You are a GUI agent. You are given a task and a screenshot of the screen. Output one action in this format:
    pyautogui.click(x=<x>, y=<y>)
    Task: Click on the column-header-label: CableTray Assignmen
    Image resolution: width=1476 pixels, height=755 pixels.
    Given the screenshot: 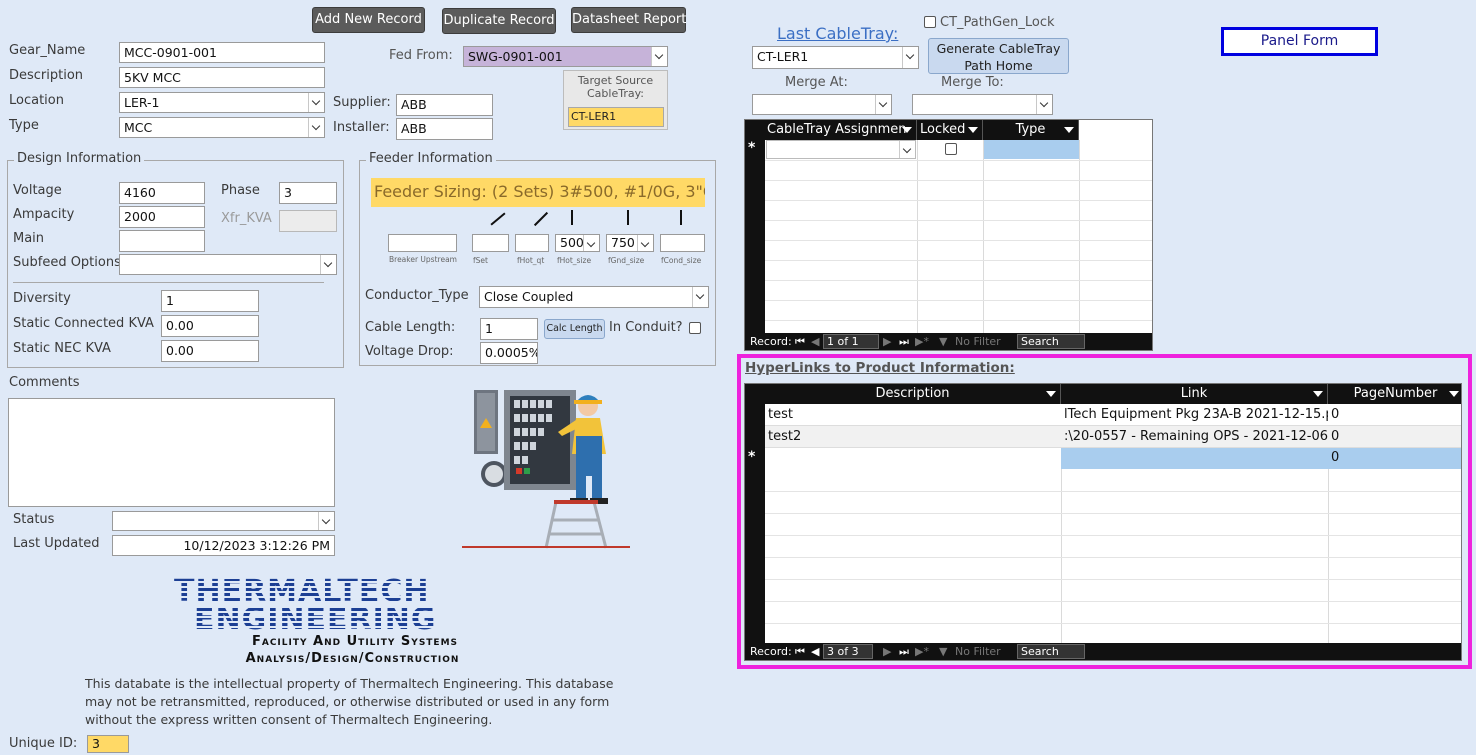 What is the action you would take?
    pyautogui.click(x=837, y=129)
    